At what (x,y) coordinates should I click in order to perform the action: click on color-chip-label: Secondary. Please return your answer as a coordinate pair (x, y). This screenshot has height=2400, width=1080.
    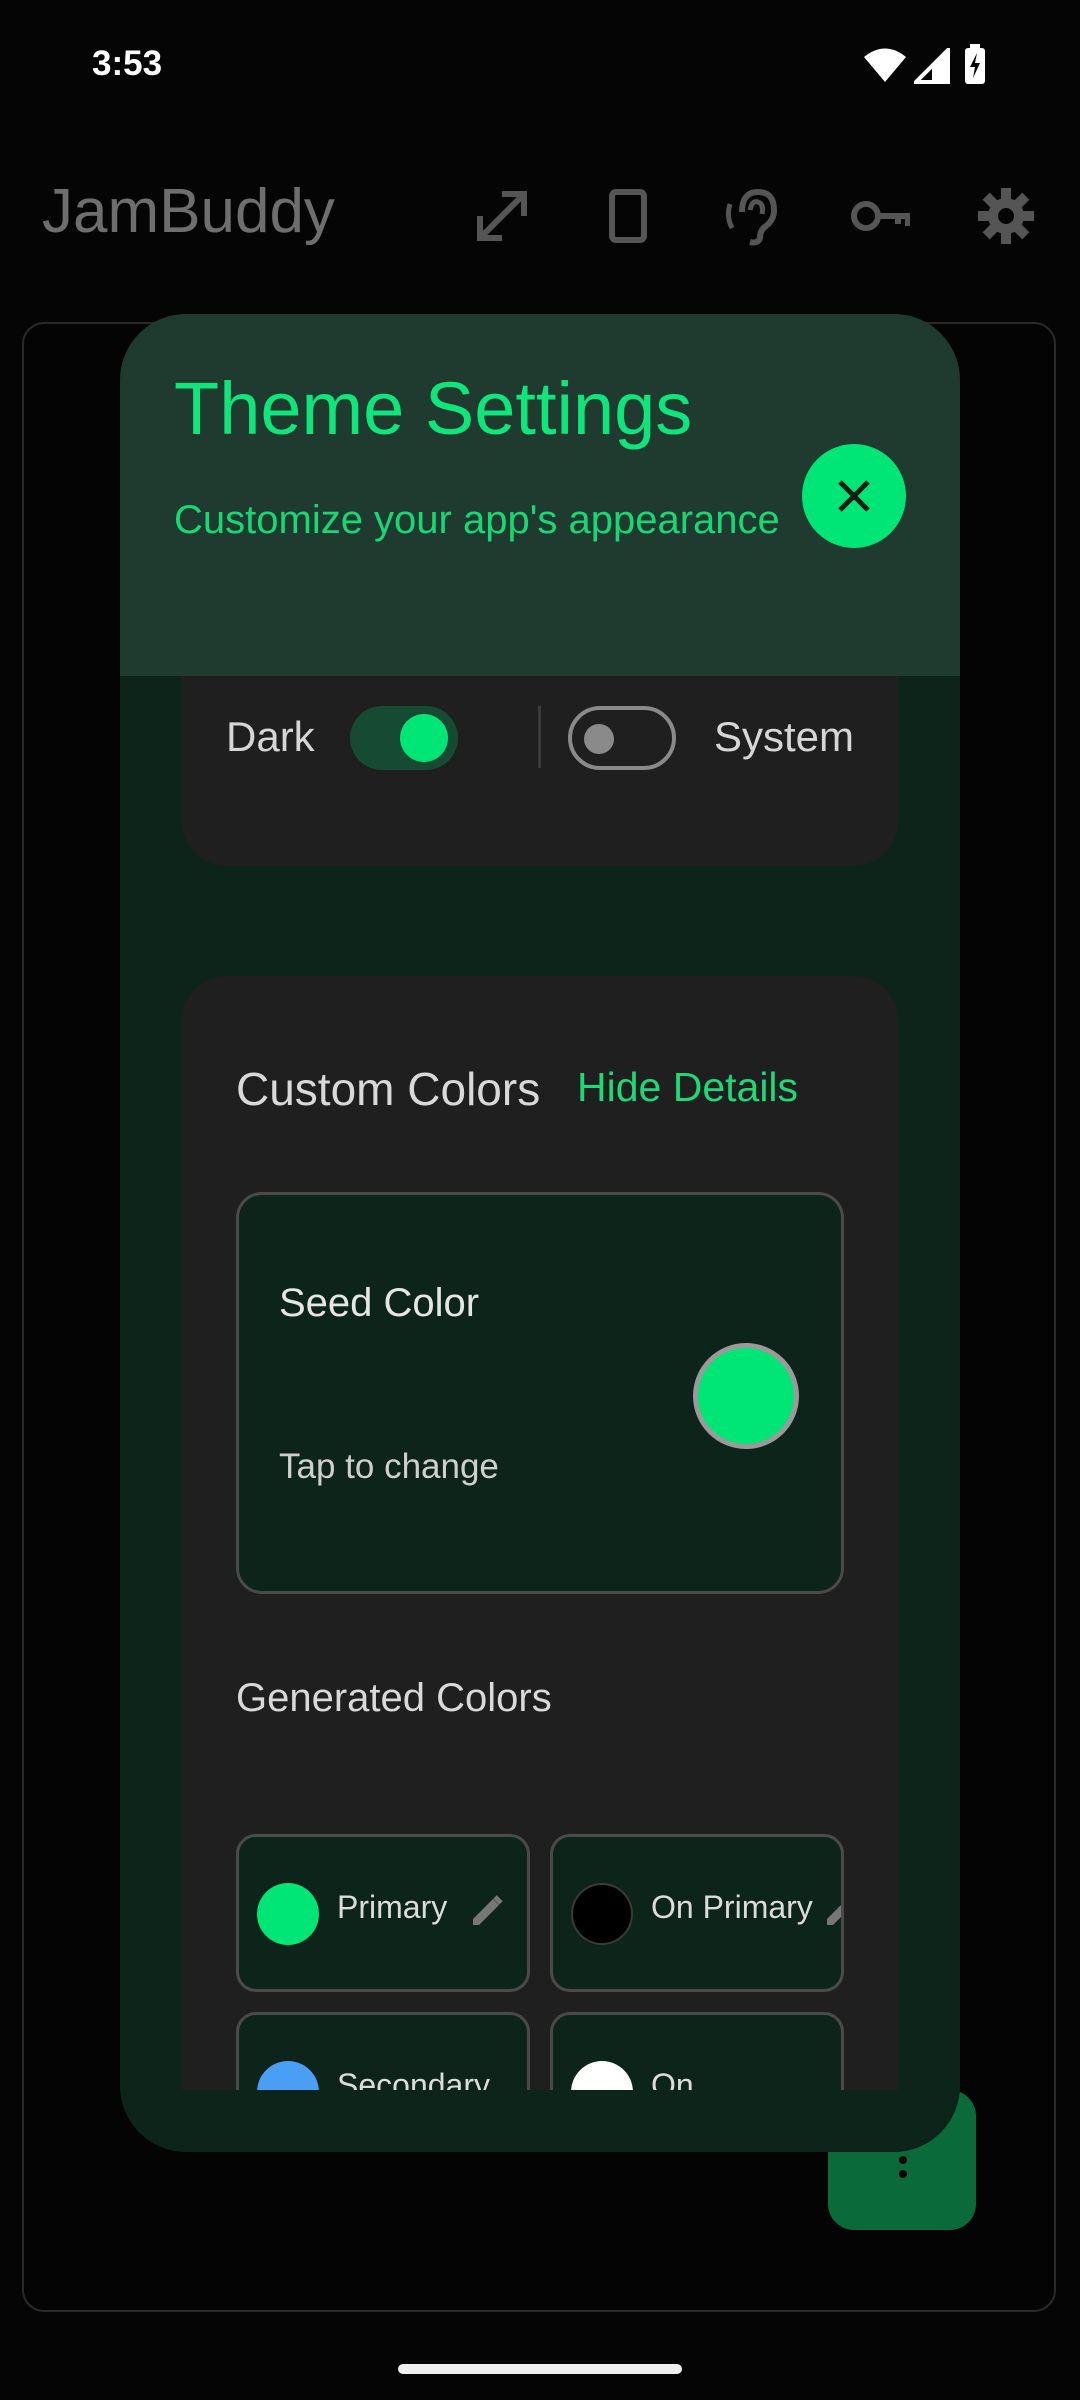
    Looking at the image, I should click on (413, 2078).